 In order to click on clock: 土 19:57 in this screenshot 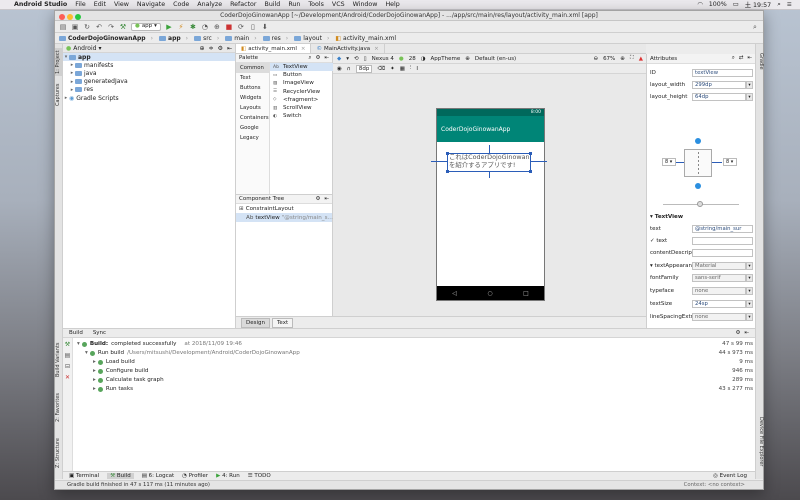, I will do `click(758, 4)`.